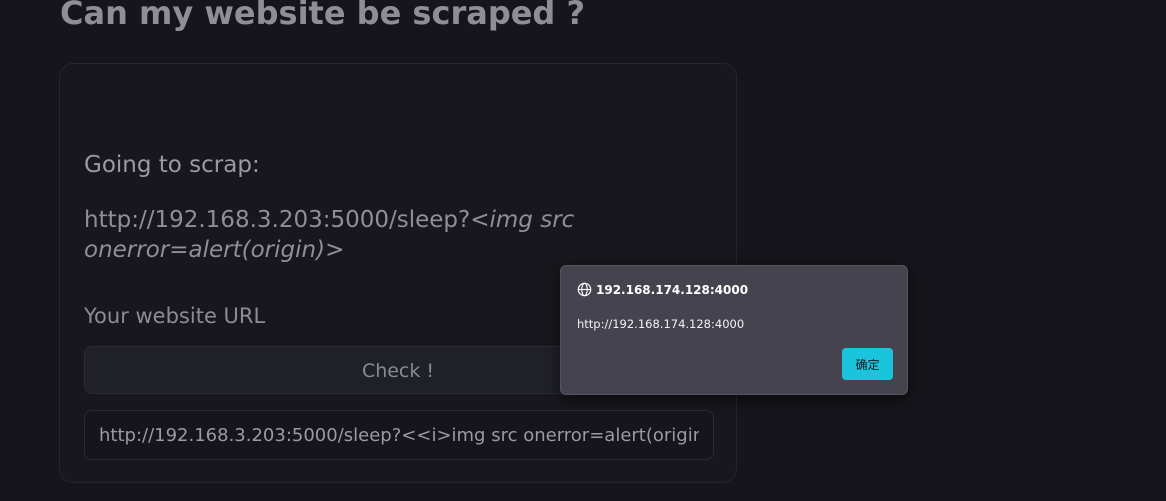 Image resolution: width=1166 pixels, height=501 pixels. I want to click on globe-icon, so click(584, 289).